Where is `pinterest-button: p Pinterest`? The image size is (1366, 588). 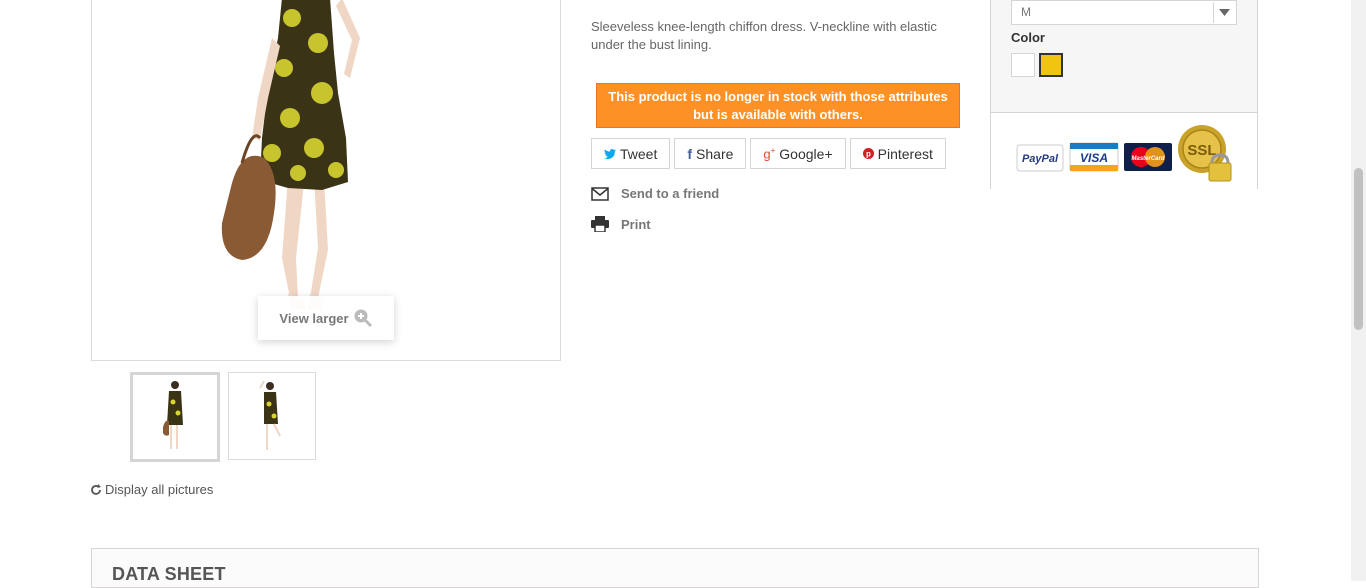
pinterest-button: p Pinterest is located at coordinates (897, 153).